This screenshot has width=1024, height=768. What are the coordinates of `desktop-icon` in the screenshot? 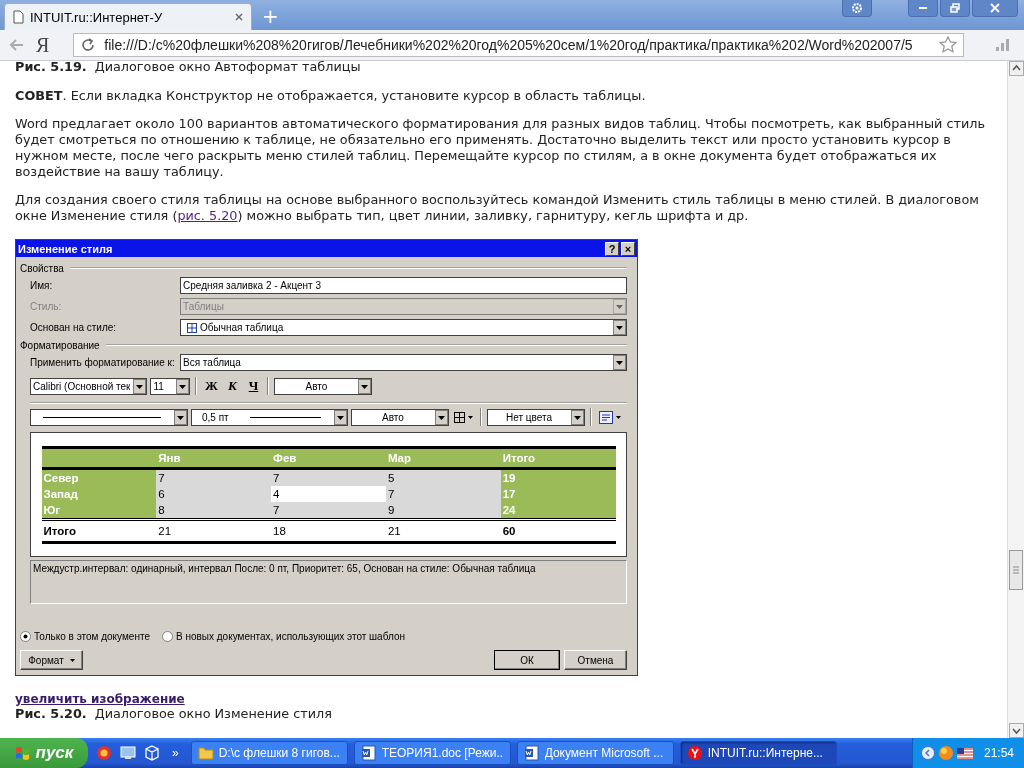 It's located at (128, 753).